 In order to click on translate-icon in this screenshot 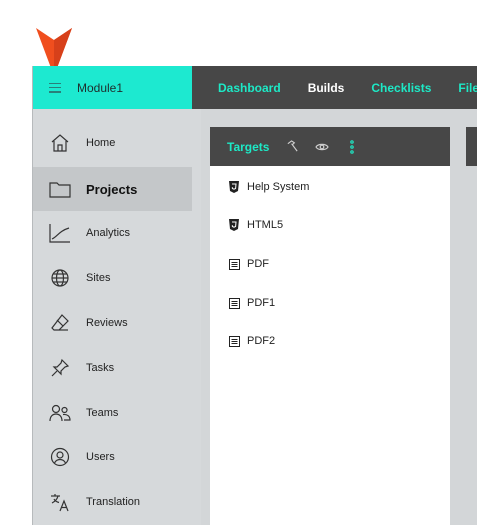, I will do `click(60, 502)`.